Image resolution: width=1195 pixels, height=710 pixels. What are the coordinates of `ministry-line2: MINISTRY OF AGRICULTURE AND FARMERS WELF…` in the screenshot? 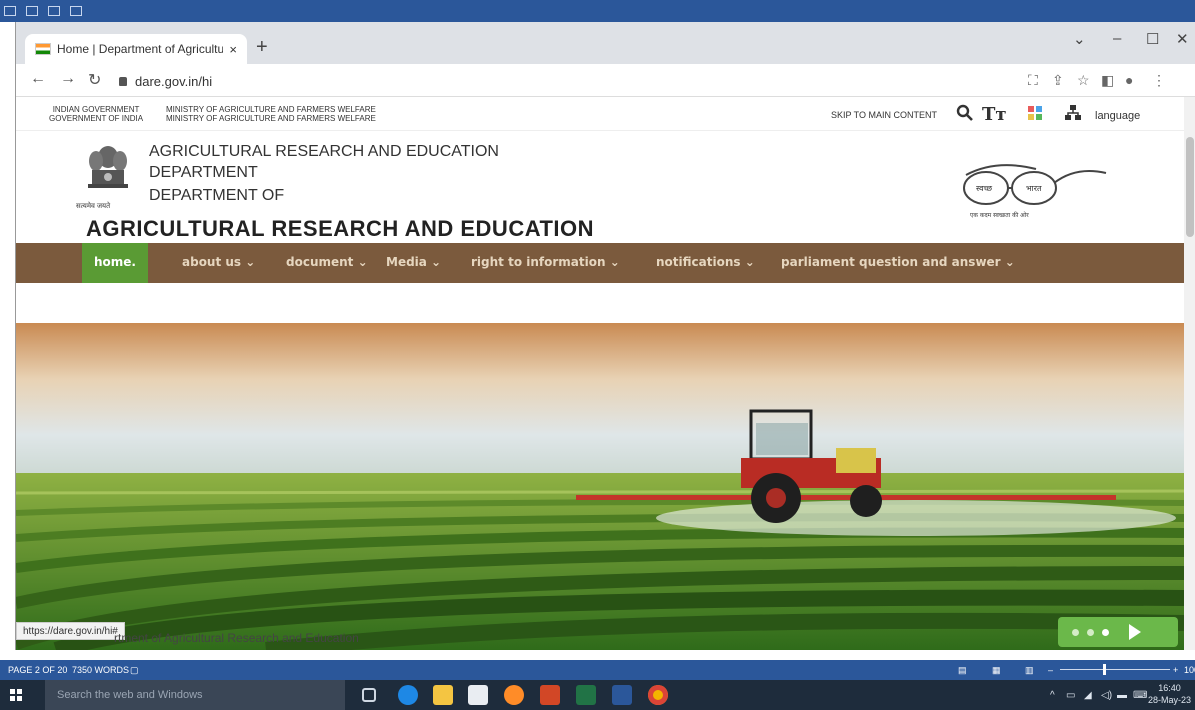 It's located at (271, 118).